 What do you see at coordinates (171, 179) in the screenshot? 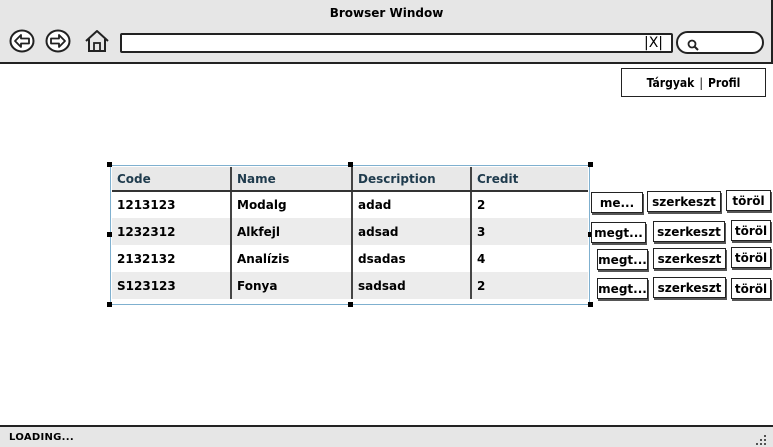
I see `column-header-code: Code` at bounding box center [171, 179].